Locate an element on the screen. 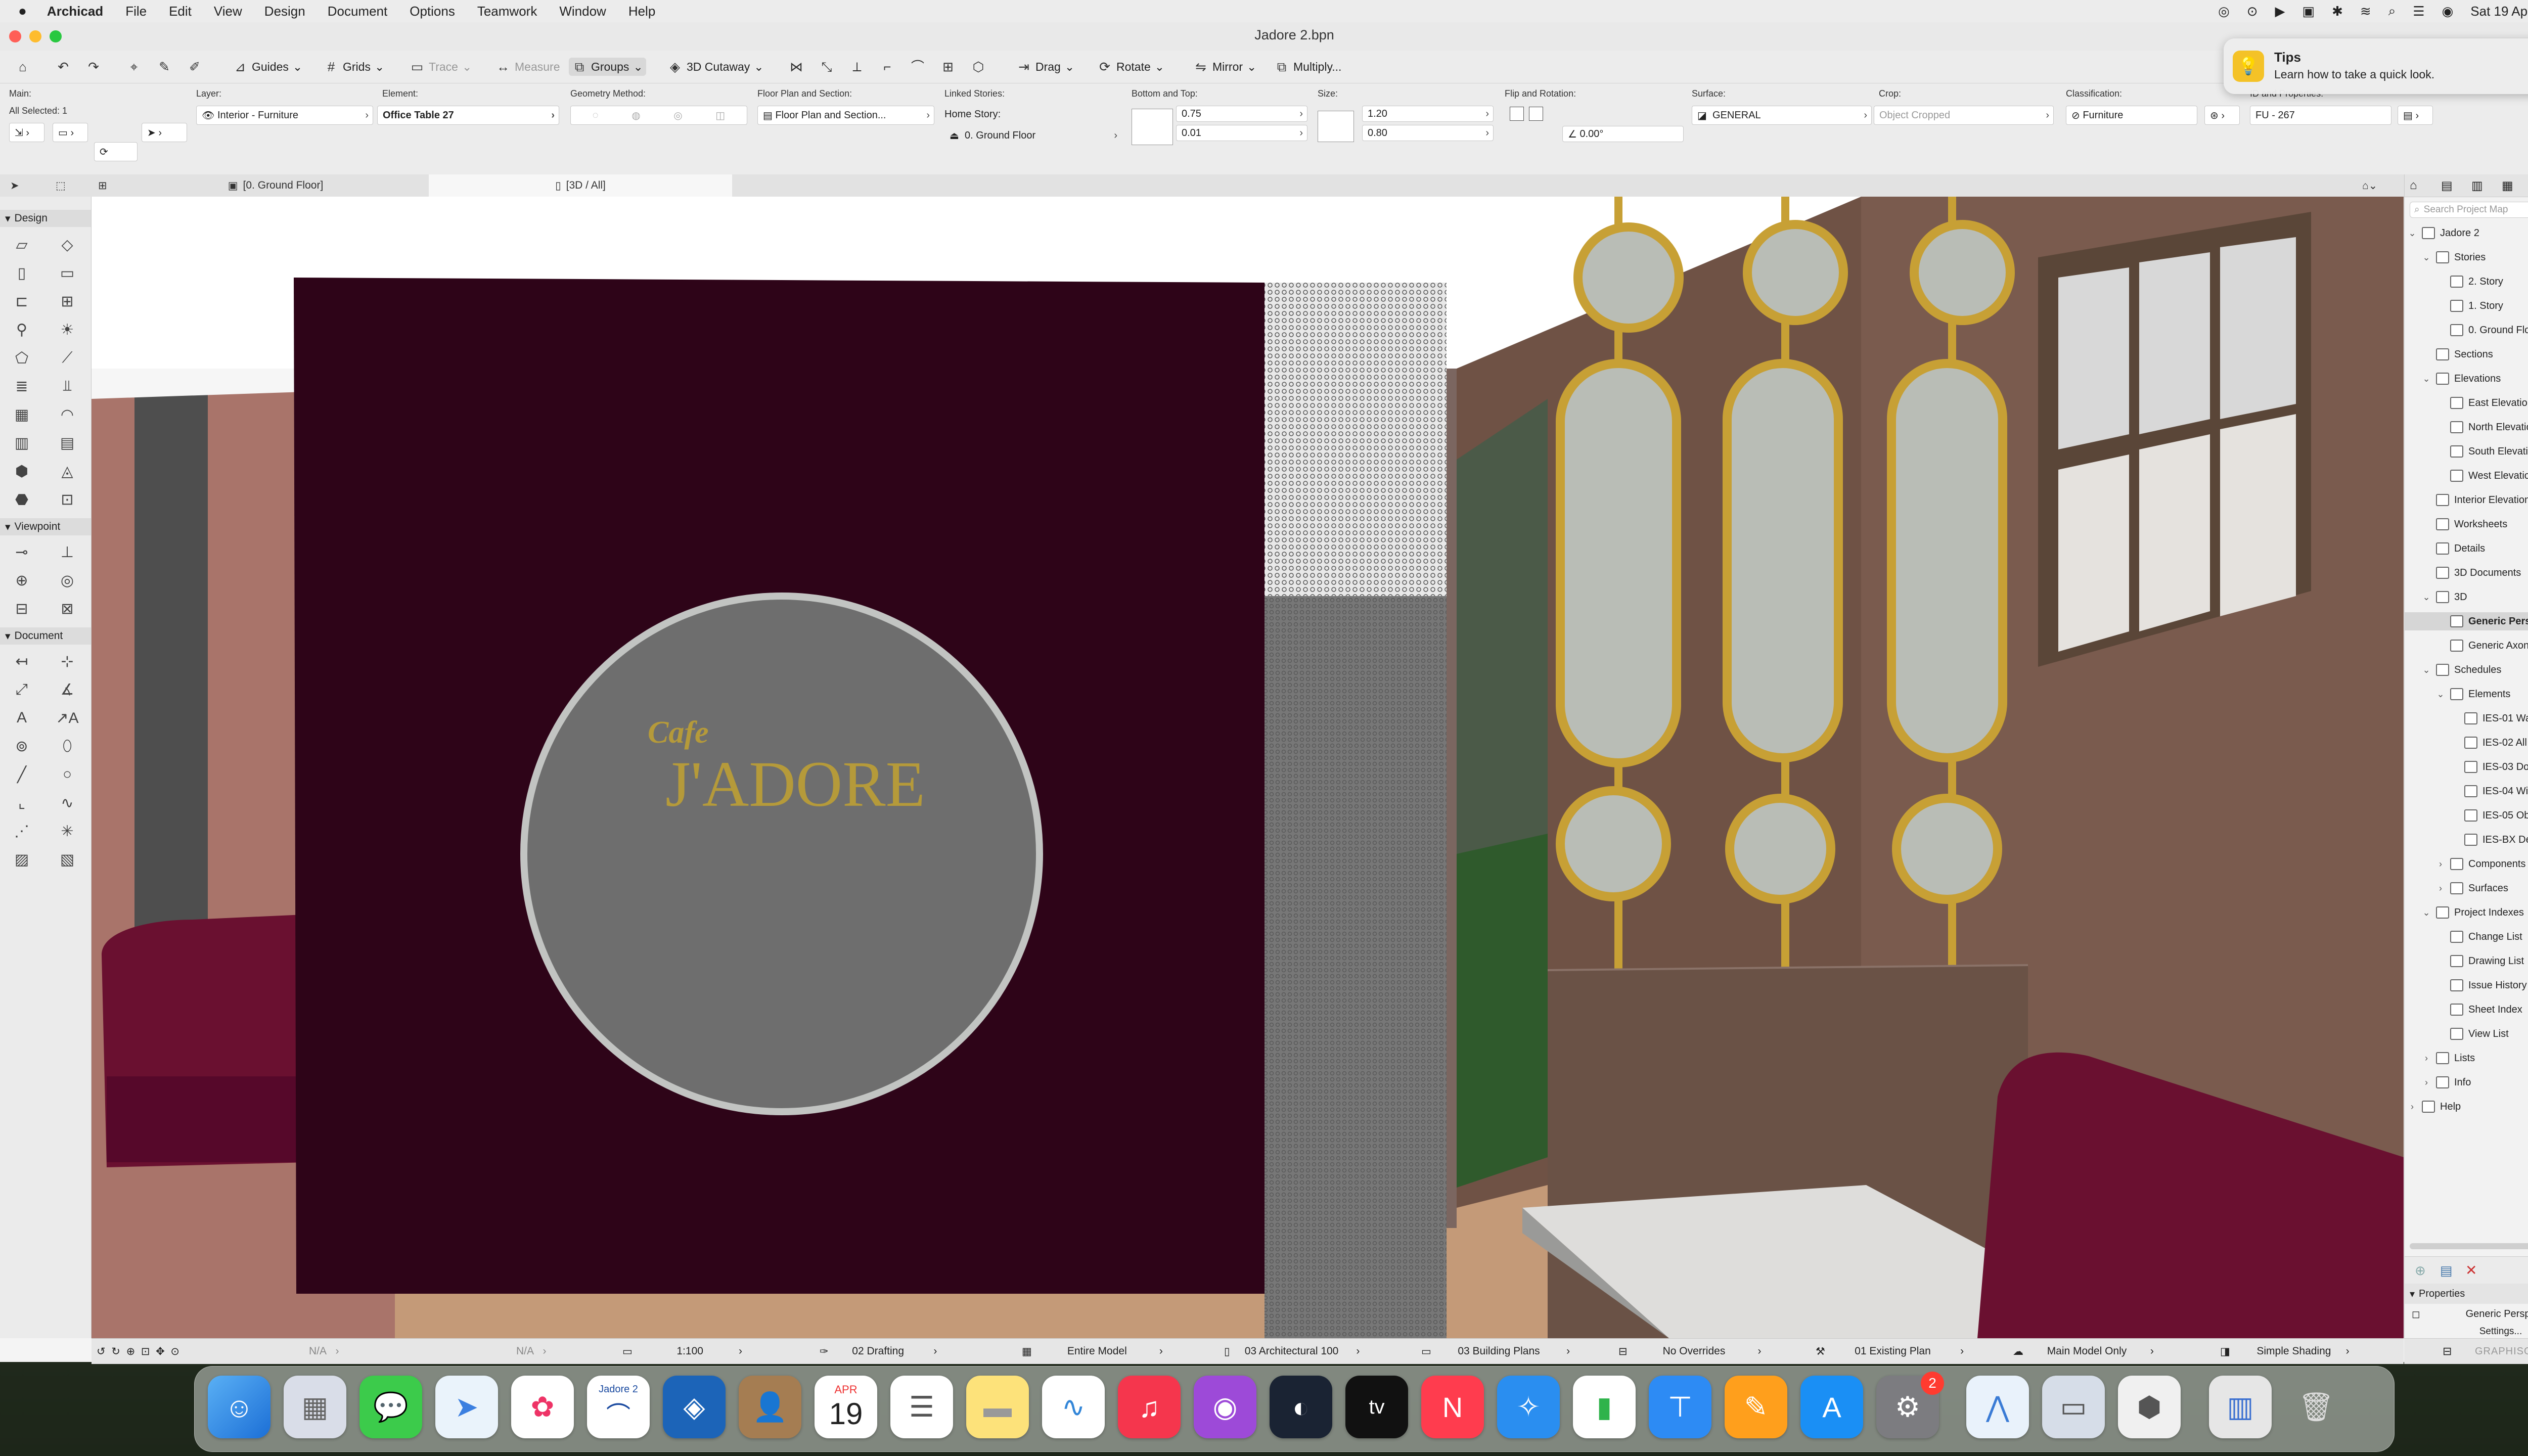 This screenshot has height=1456, width=2528. nav-item-north-elevation: North Elevation (Auto is located at coordinates (2482, 427).